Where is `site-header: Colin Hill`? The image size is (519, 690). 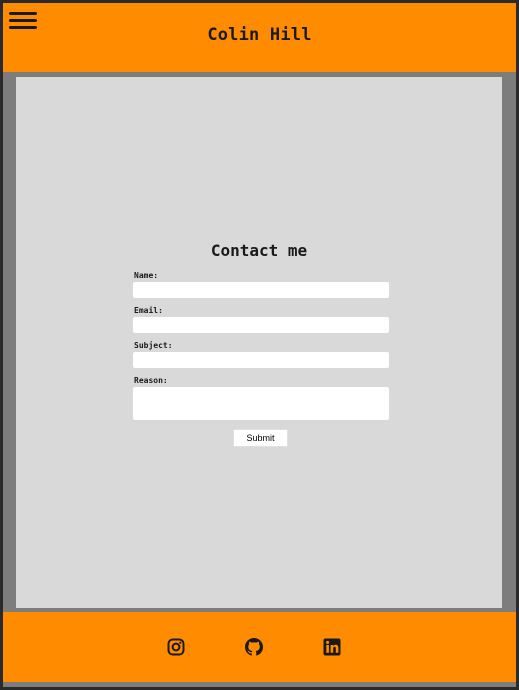 site-header: Colin Hill is located at coordinates (259, 37).